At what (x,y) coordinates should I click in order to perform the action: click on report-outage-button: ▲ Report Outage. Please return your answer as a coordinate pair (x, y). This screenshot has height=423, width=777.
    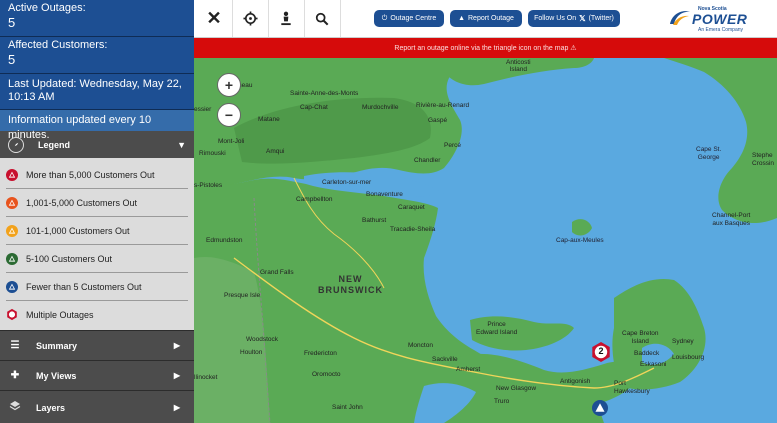
    Looking at the image, I should click on (486, 18).